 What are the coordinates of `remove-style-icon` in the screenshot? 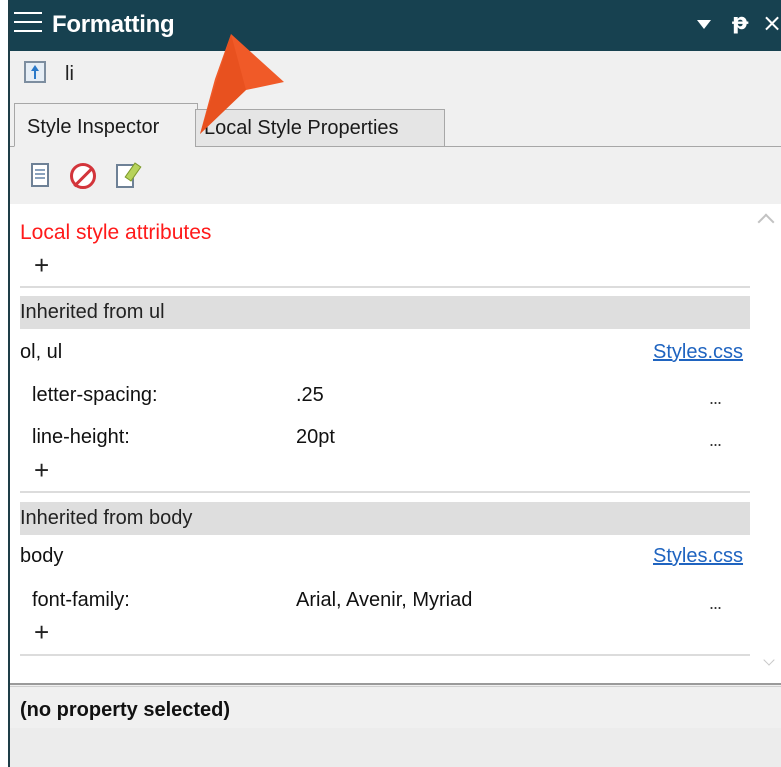 It's located at (83, 176).